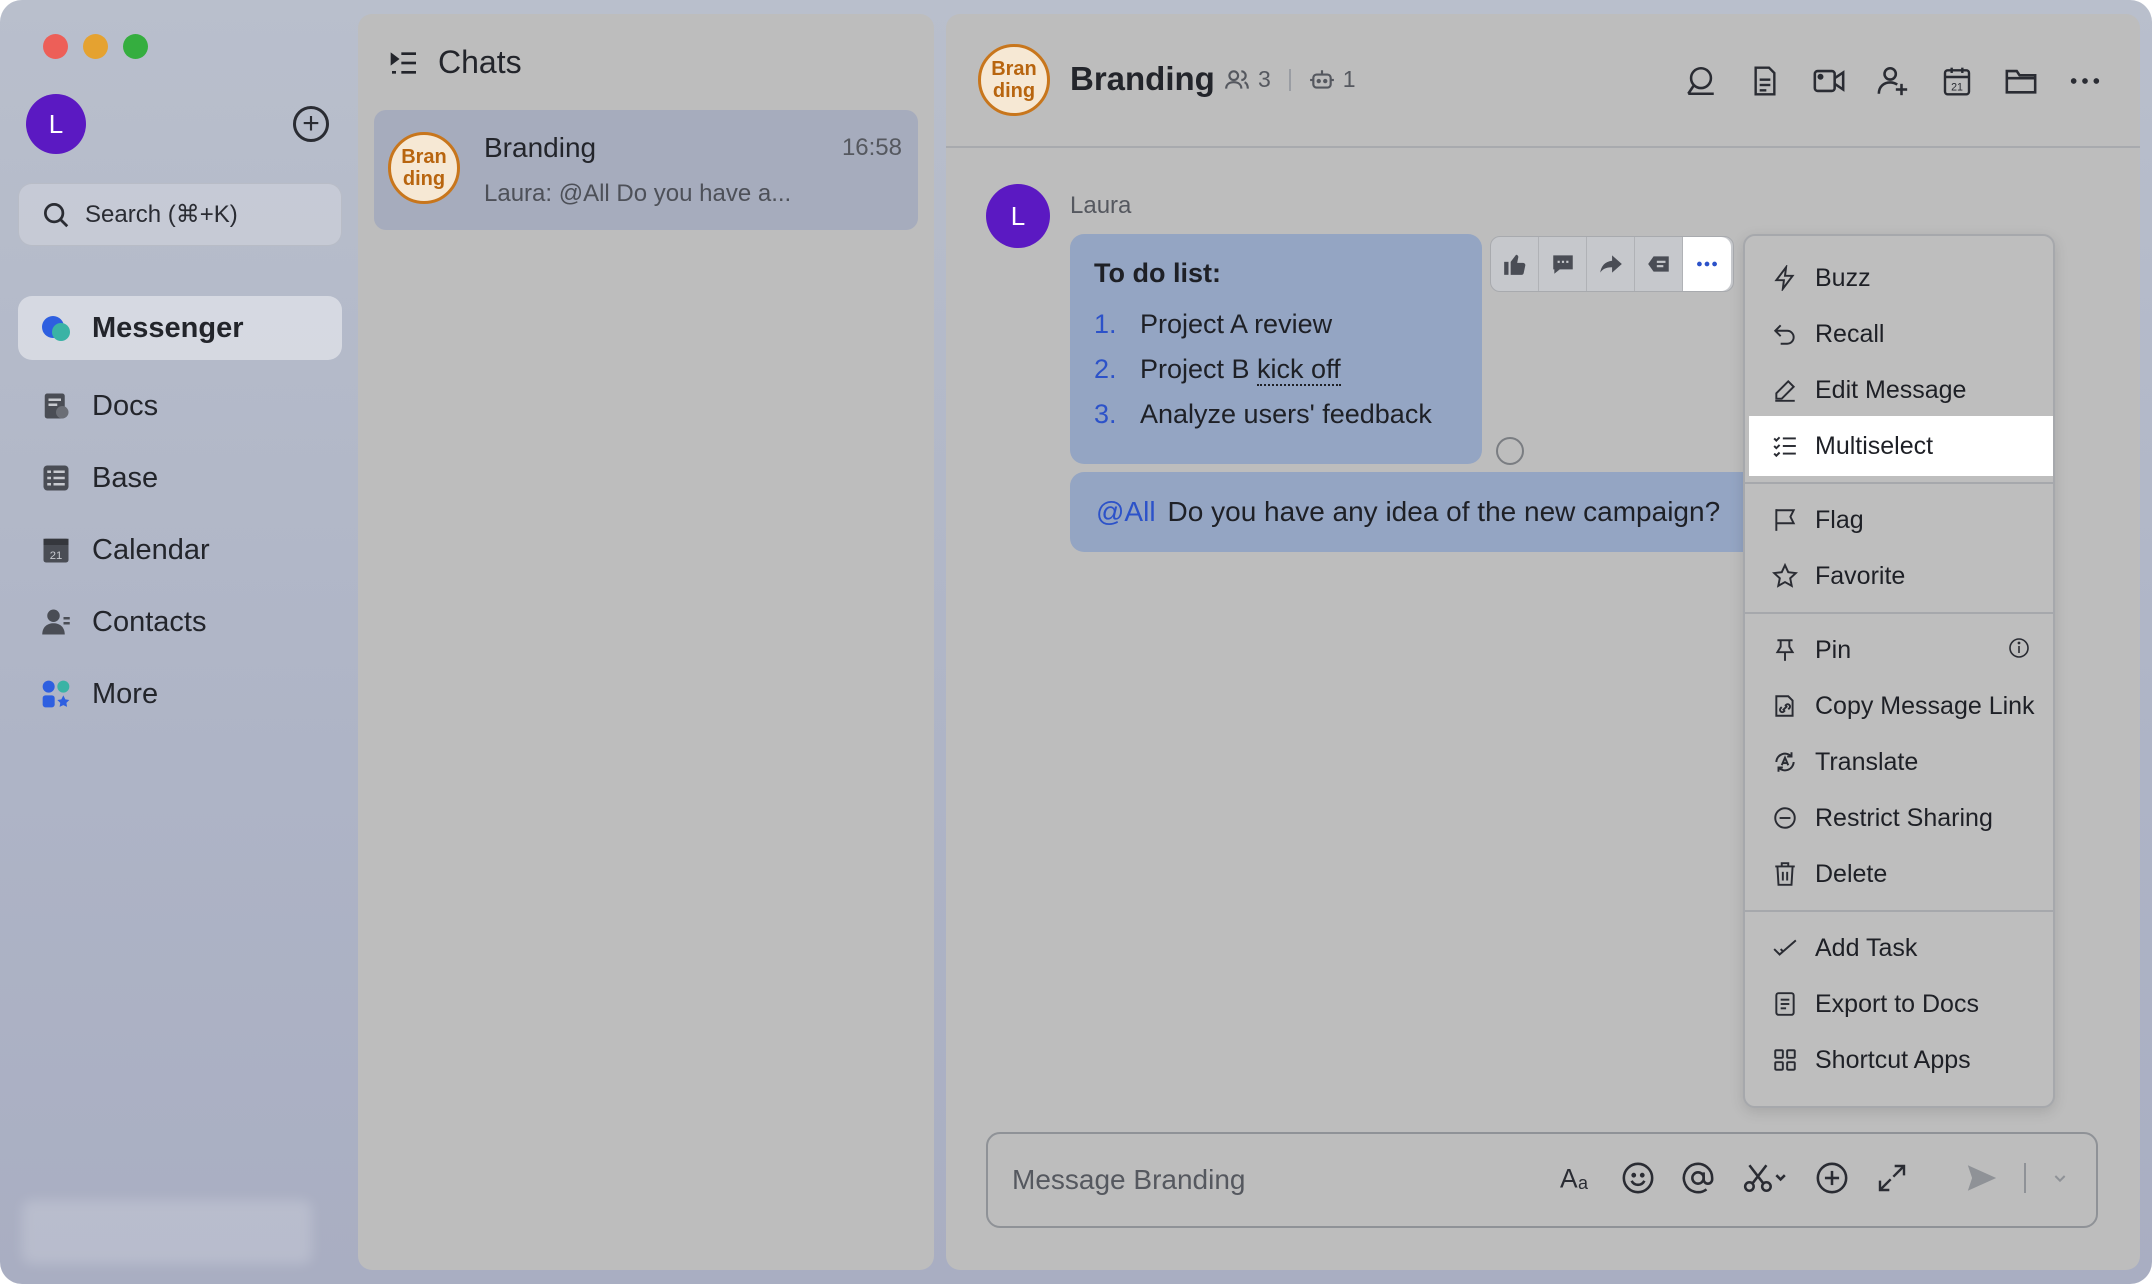  I want to click on avatar-text: Bran, so click(1014, 69).